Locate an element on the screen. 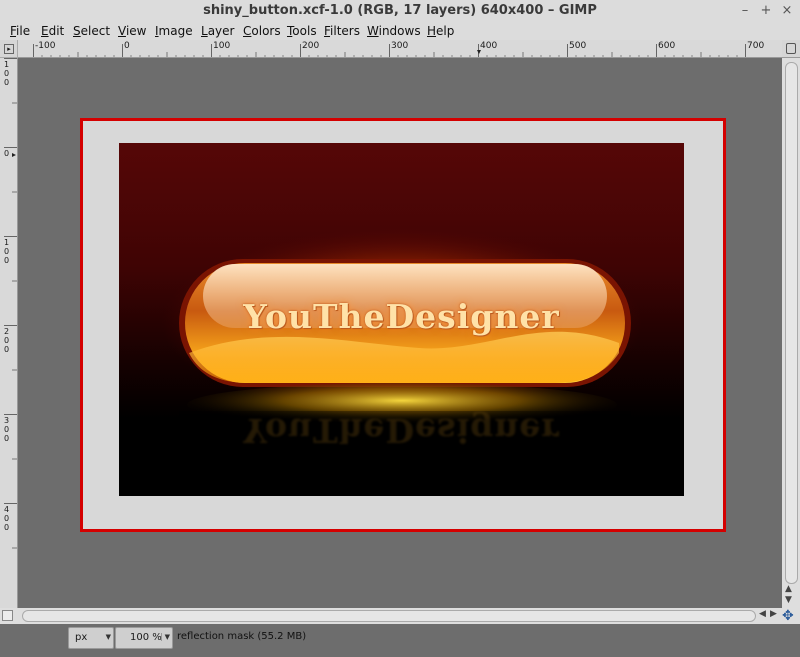 This screenshot has width=800, height=657. ruler-label: 700 is located at coordinates (756, 46).